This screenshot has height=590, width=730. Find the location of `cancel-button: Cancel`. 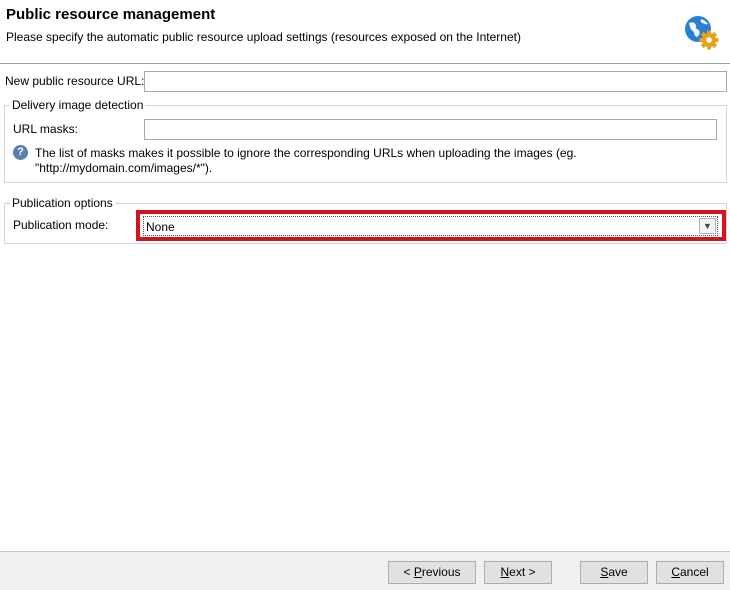

cancel-button: Cancel is located at coordinates (690, 572).